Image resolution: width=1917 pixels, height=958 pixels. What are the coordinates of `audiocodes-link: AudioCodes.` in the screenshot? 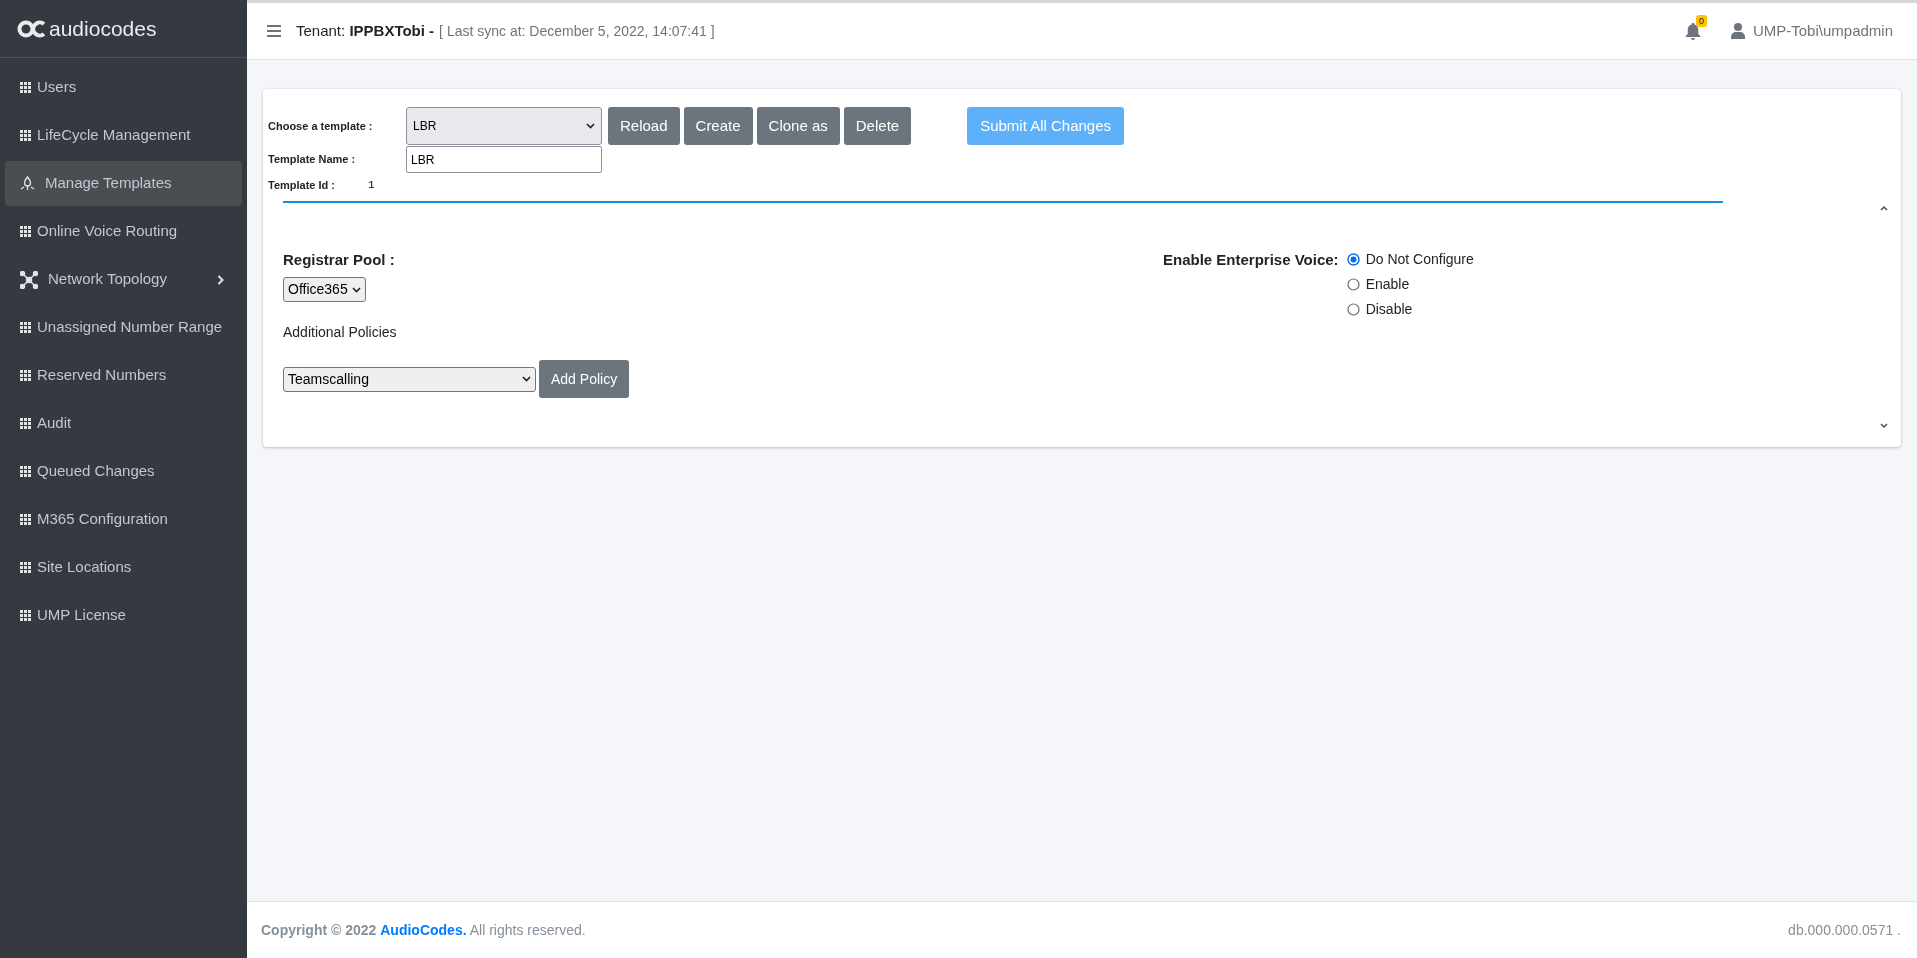 It's located at (423, 929).